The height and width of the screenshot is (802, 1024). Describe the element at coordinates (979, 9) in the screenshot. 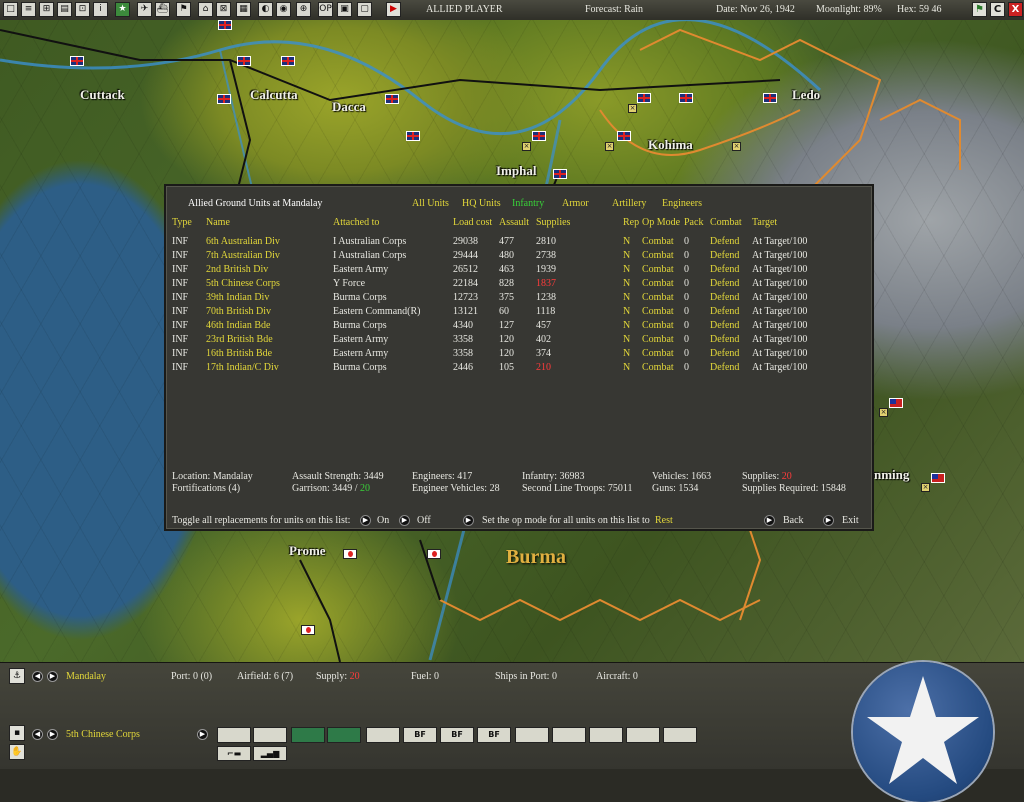

I see `flag-toggle-icon: ⚑` at that location.